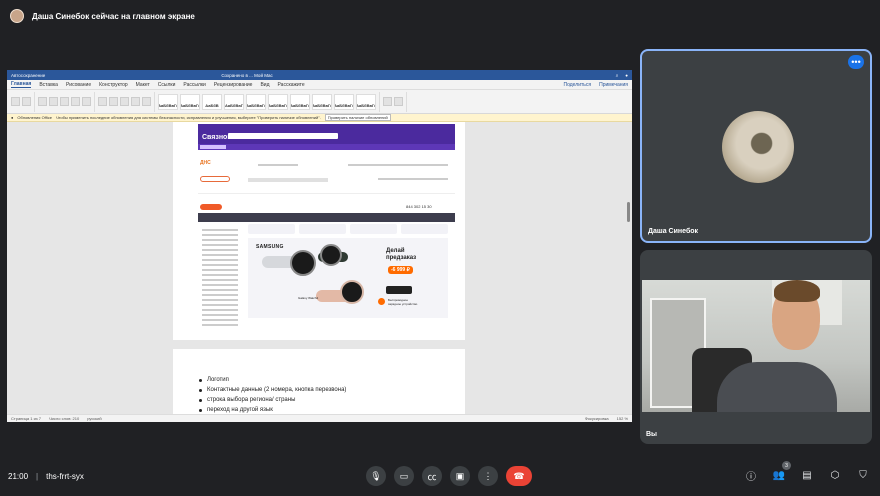  I want to click on focus-button: Фокусировка, so click(597, 418).